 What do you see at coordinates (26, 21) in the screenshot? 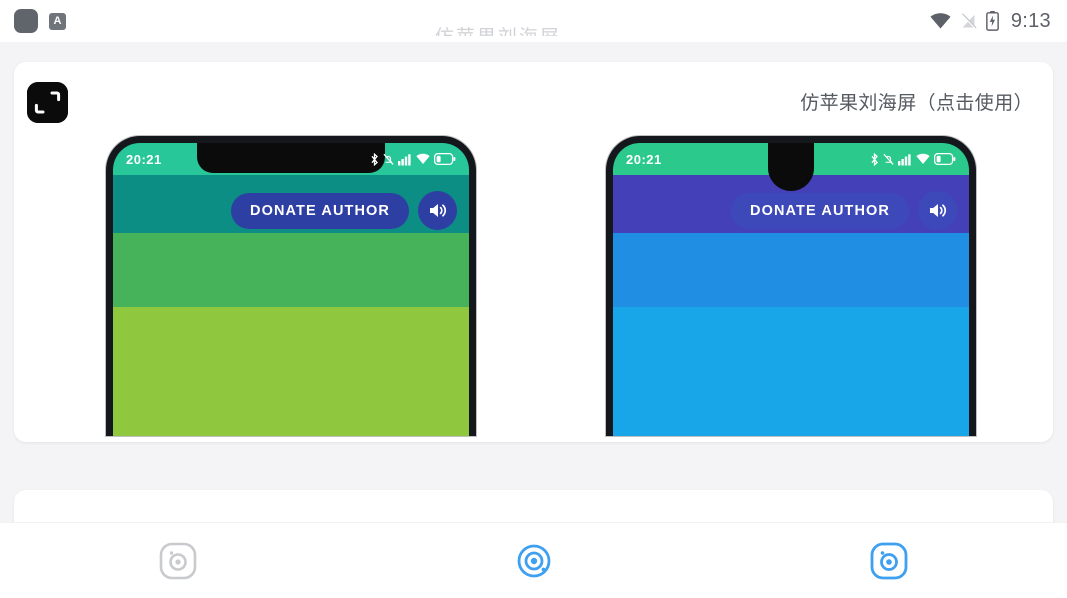
I see `app-blob-icon` at bounding box center [26, 21].